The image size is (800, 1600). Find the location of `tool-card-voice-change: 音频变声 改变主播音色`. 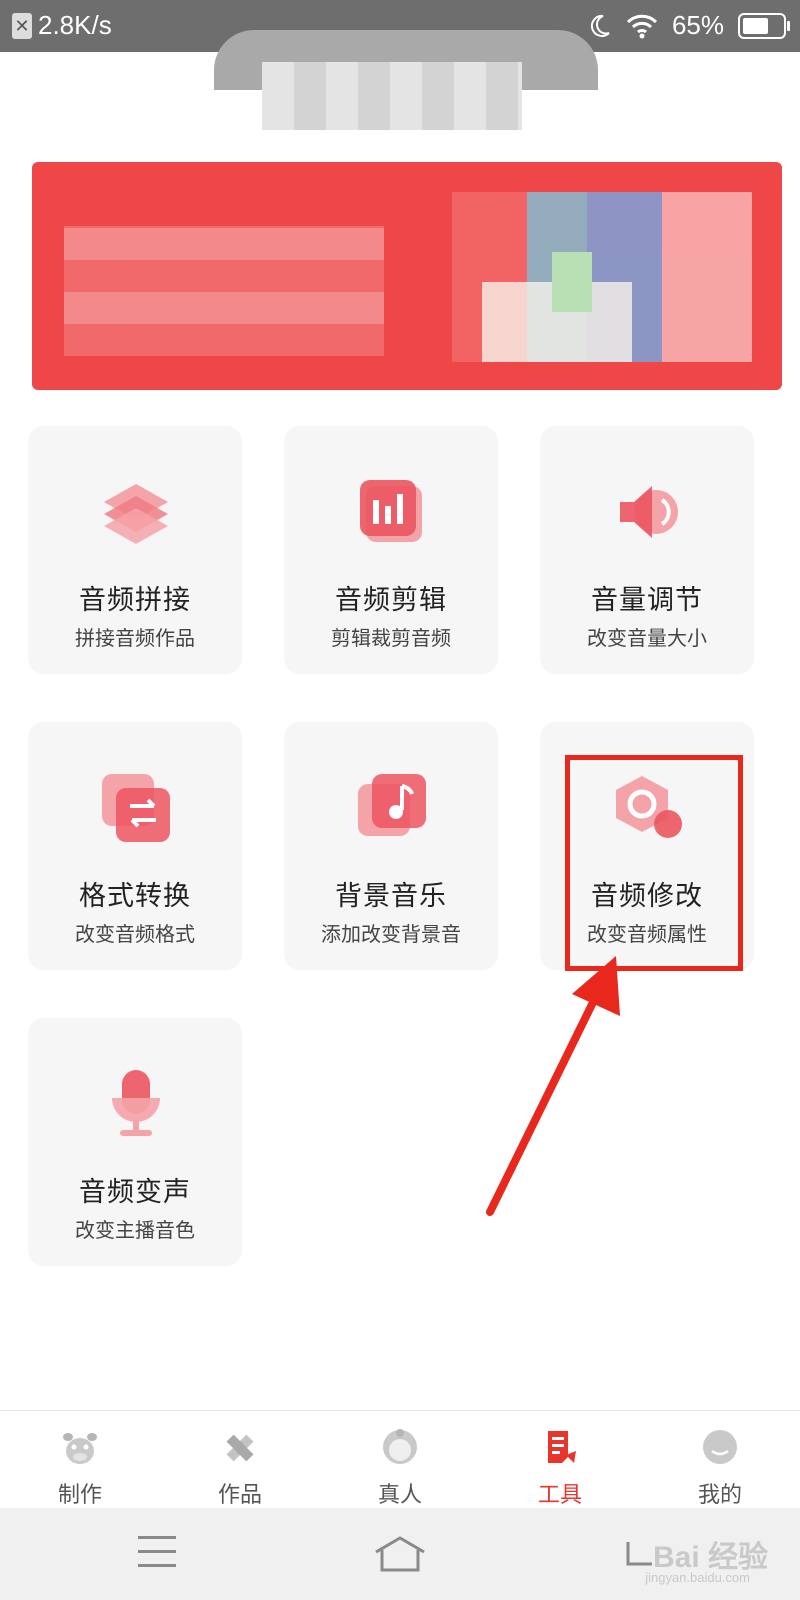

tool-card-voice-change: 音频变声 改变主播音色 is located at coordinates (135, 1142).